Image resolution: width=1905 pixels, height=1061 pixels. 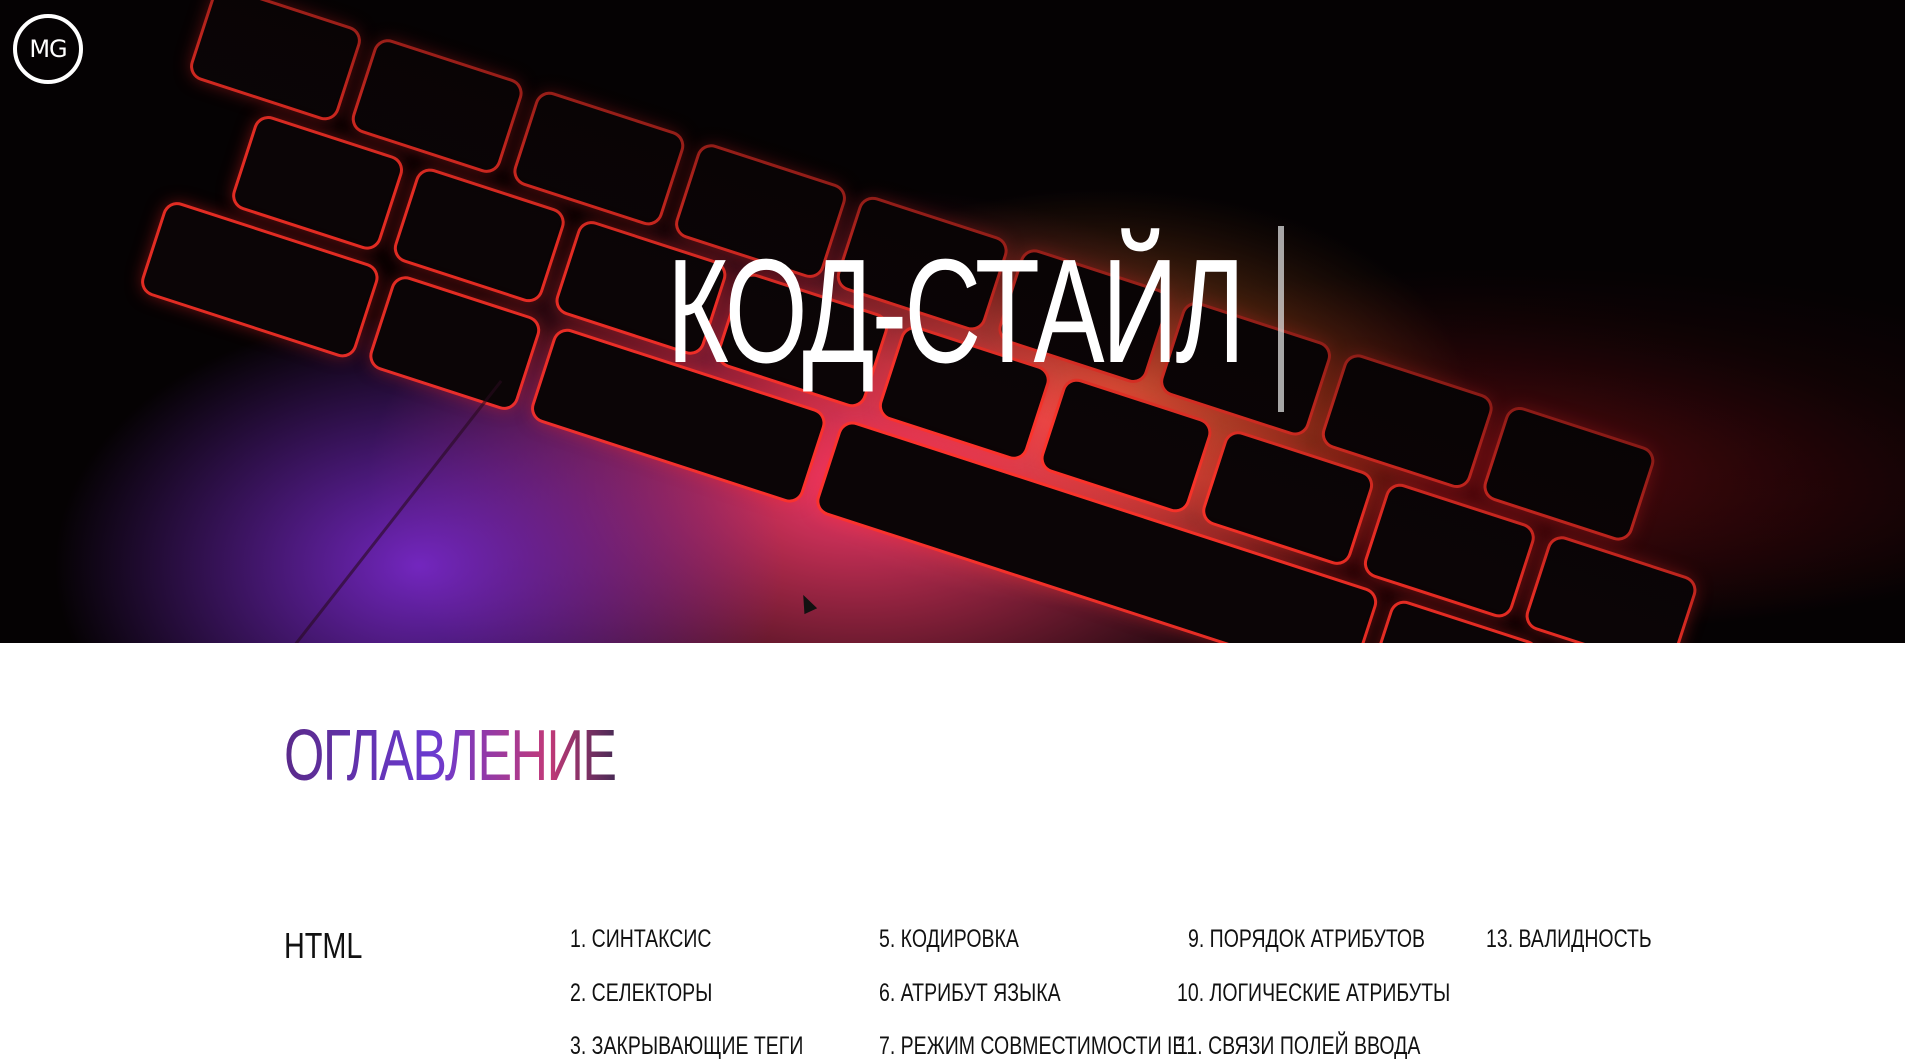 What do you see at coordinates (956, 311) in the screenshot?
I see `hero-title: КОД-СТАЙЛ` at bounding box center [956, 311].